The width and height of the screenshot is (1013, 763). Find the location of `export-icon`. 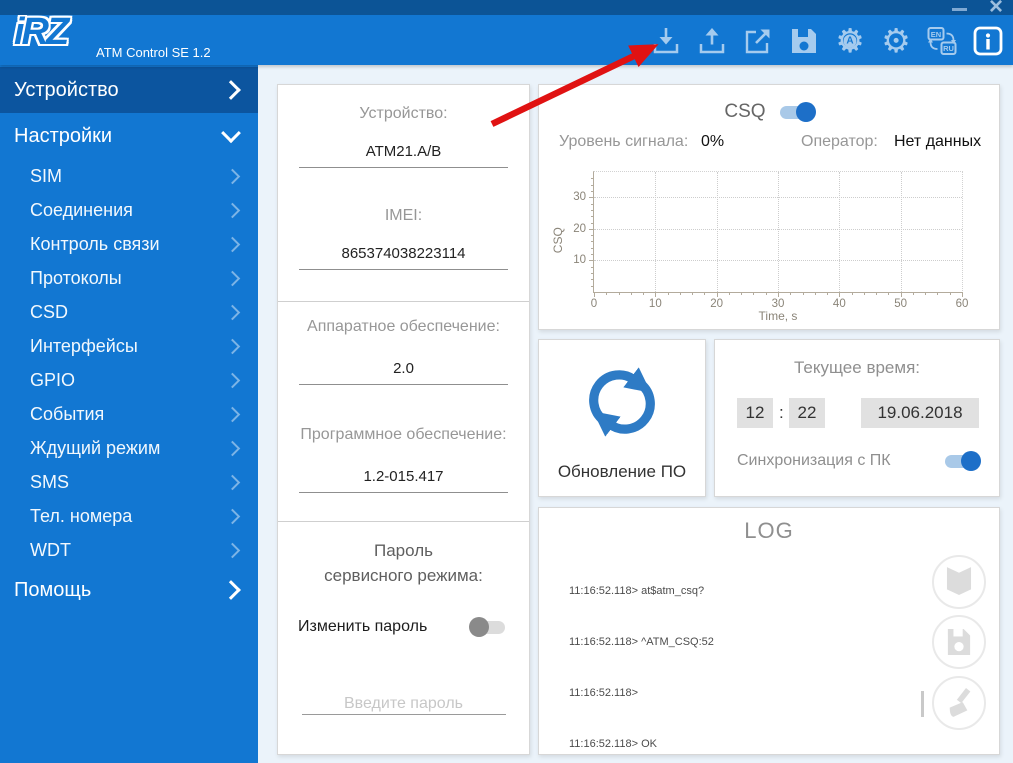

export-icon is located at coordinates (758, 41).